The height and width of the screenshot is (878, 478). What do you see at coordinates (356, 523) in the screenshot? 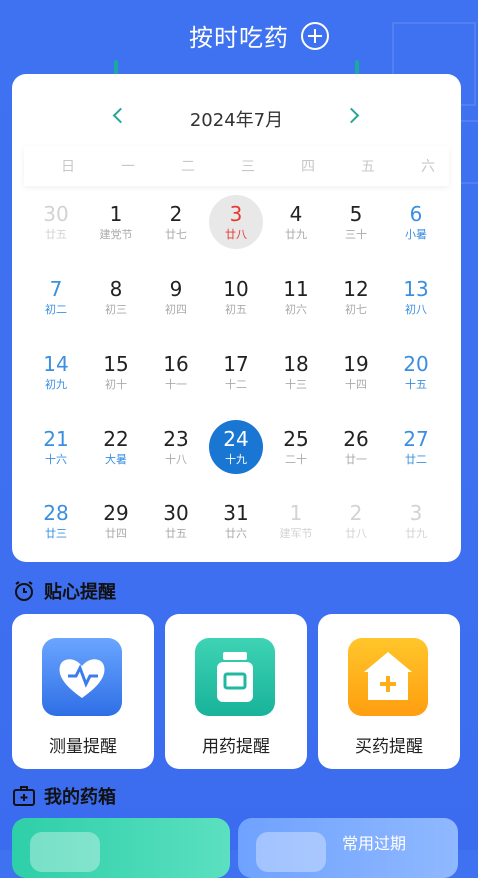
I see `calendar-day: 2 廿八` at bounding box center [356, 523].